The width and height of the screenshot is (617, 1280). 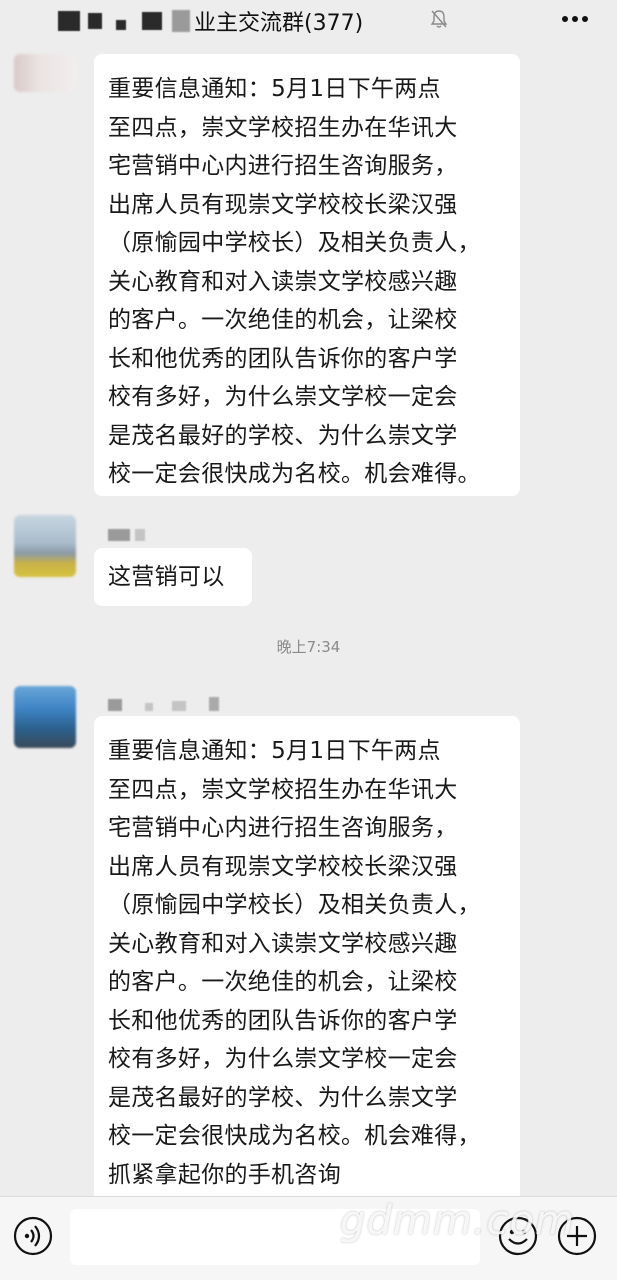 What do you see at coordinates (33, 1236) in the screenshot?
I see `voice-icon` at bounding box center [33, 1236].